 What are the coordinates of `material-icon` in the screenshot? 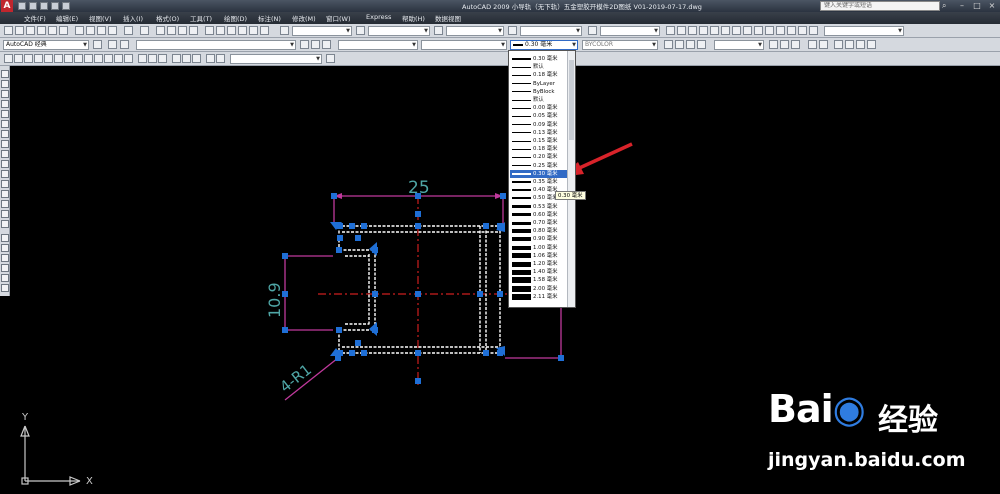 It's located at (813, 30).